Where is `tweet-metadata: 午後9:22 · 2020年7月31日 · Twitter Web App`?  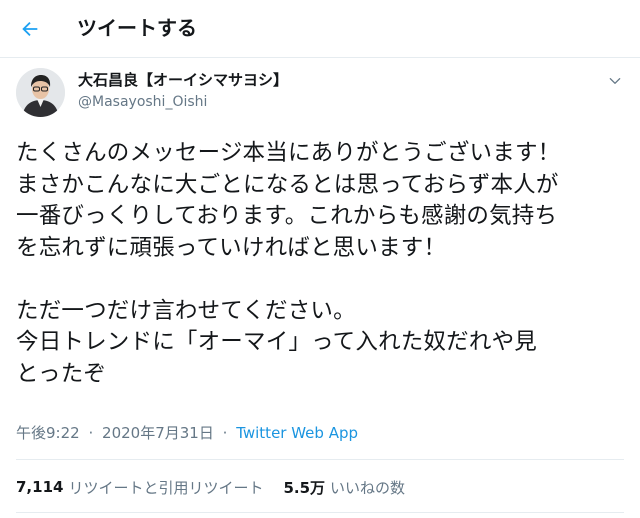 tweet-metadata: 午後9:22 · 2020年7月31日 · Twitter Web App is located at coordinates (187, 433).